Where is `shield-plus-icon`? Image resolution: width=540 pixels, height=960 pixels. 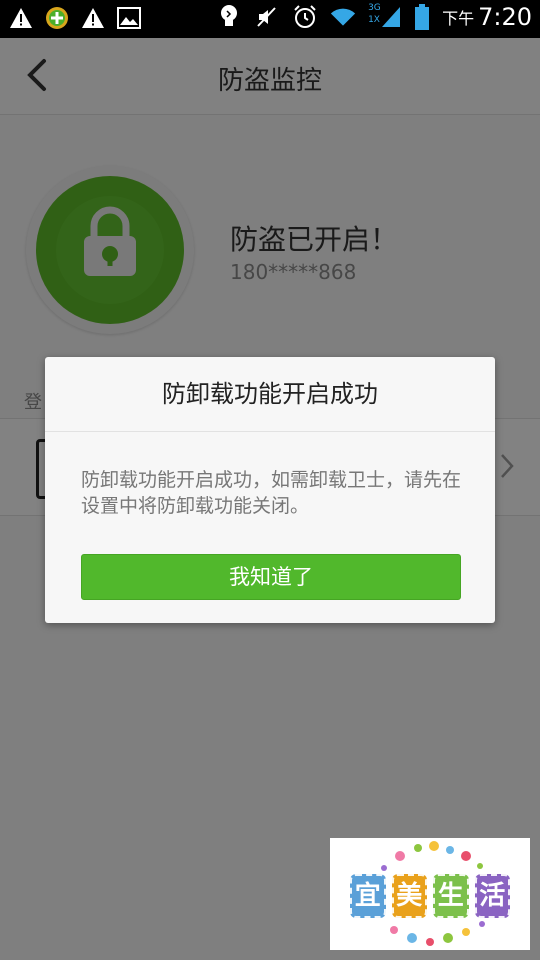 shield-plus-icon is located at coordinates (57, 18).